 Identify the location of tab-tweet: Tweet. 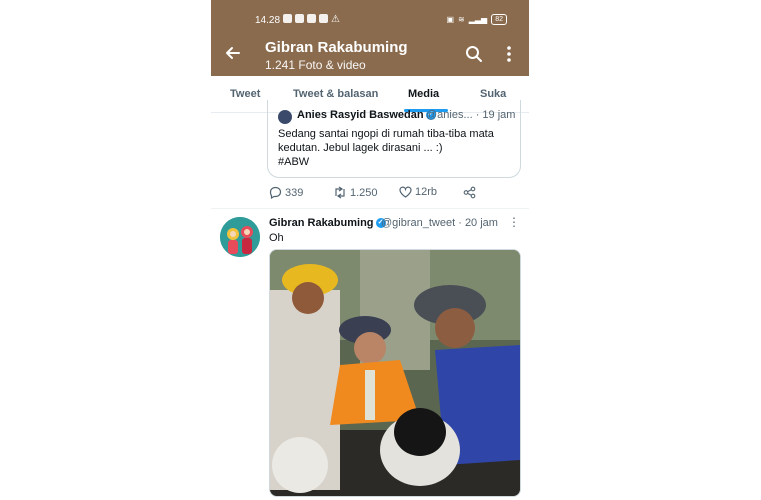
(245, 94).